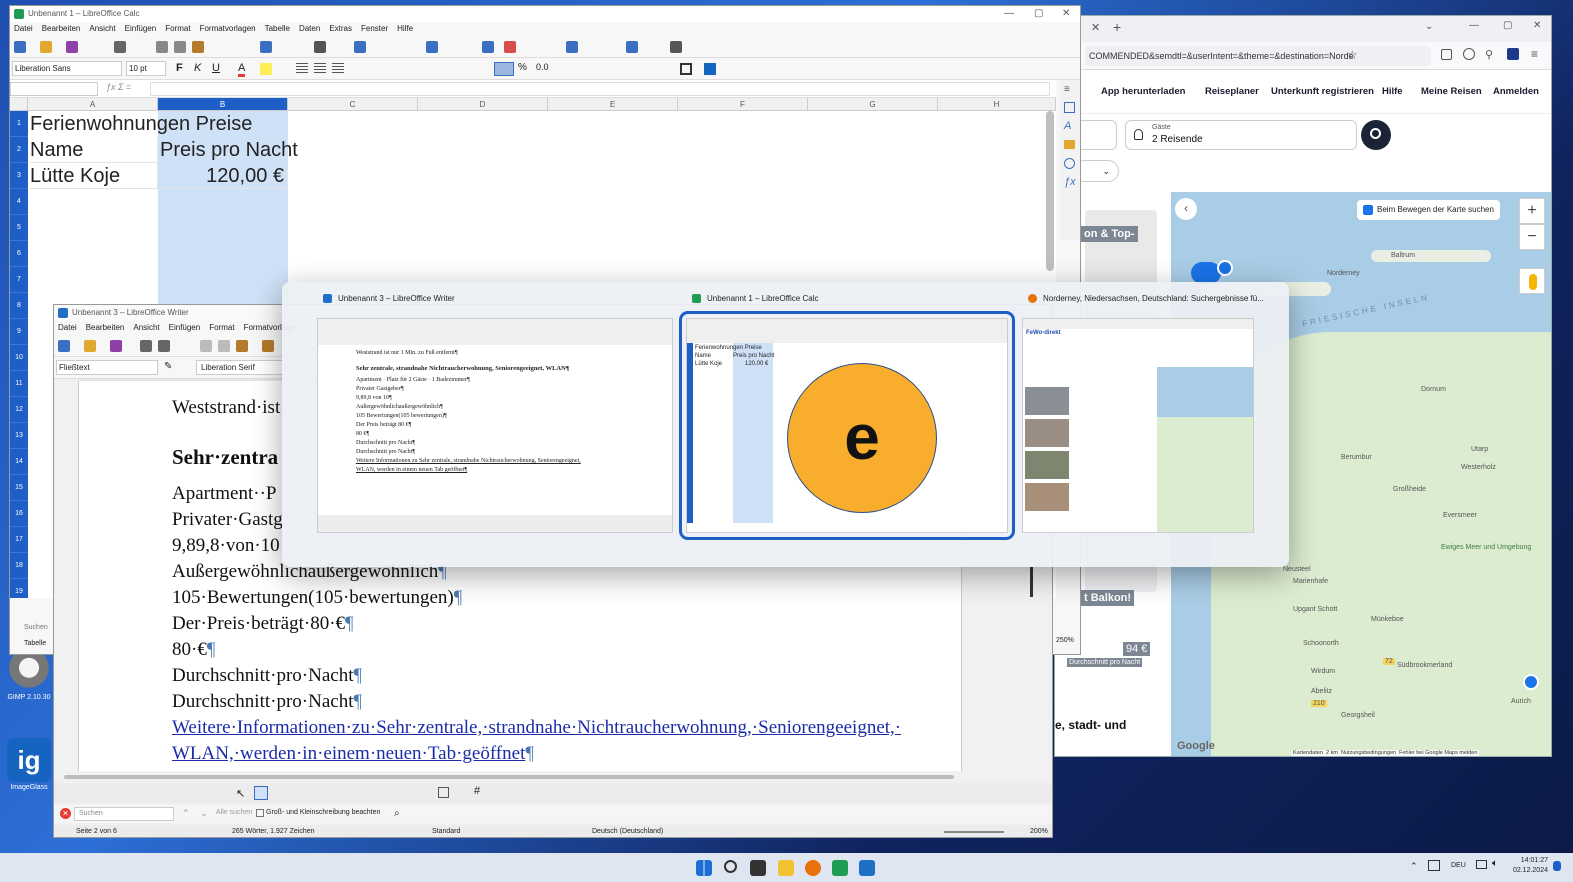 This screenshot has width=1573, height=882. What do you see at coordinates (710, 69) in the screenshot?
I see `border-color-icon` at bounding box center [710, 69].